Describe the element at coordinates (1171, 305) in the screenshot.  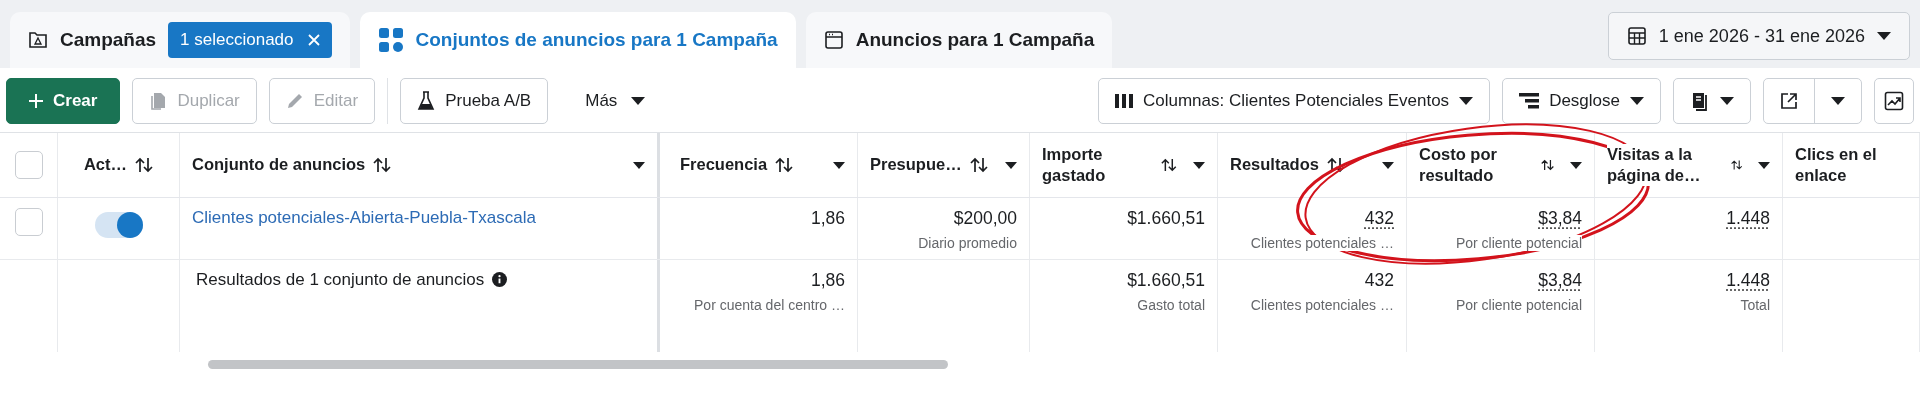
I see `metric-caption: Gasto total` at that location.